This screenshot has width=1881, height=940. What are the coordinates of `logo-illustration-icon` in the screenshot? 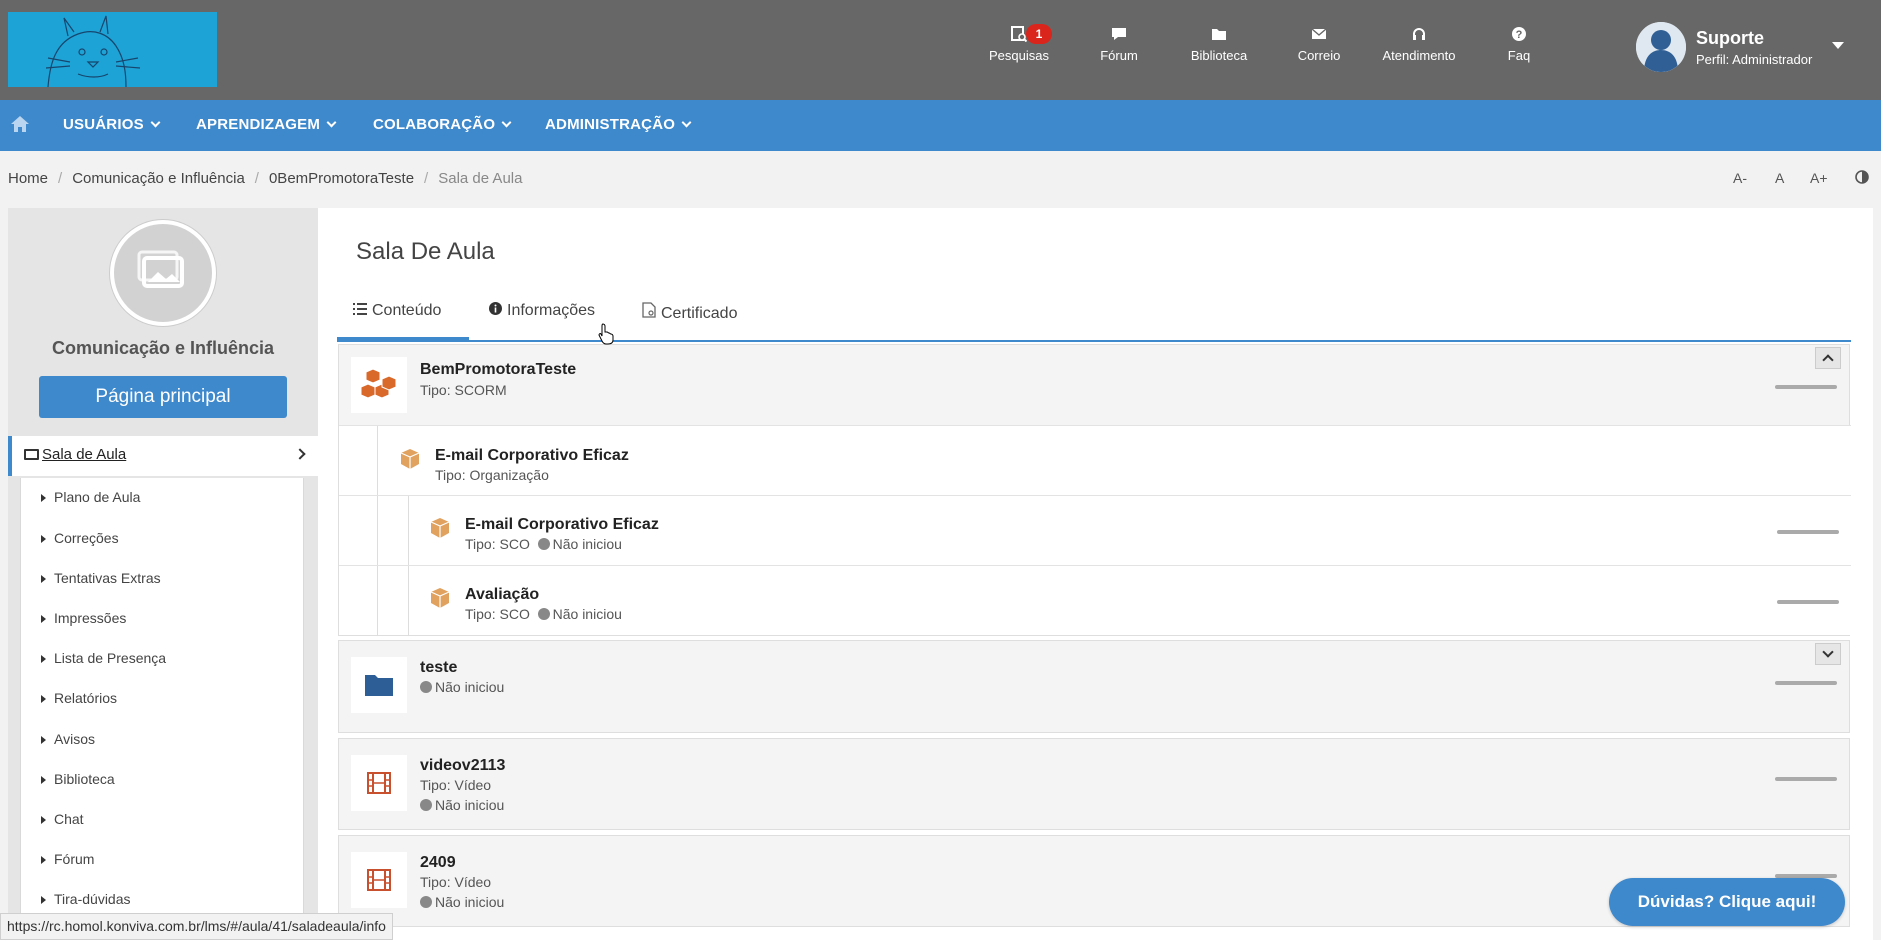 It's located at (93, 51).